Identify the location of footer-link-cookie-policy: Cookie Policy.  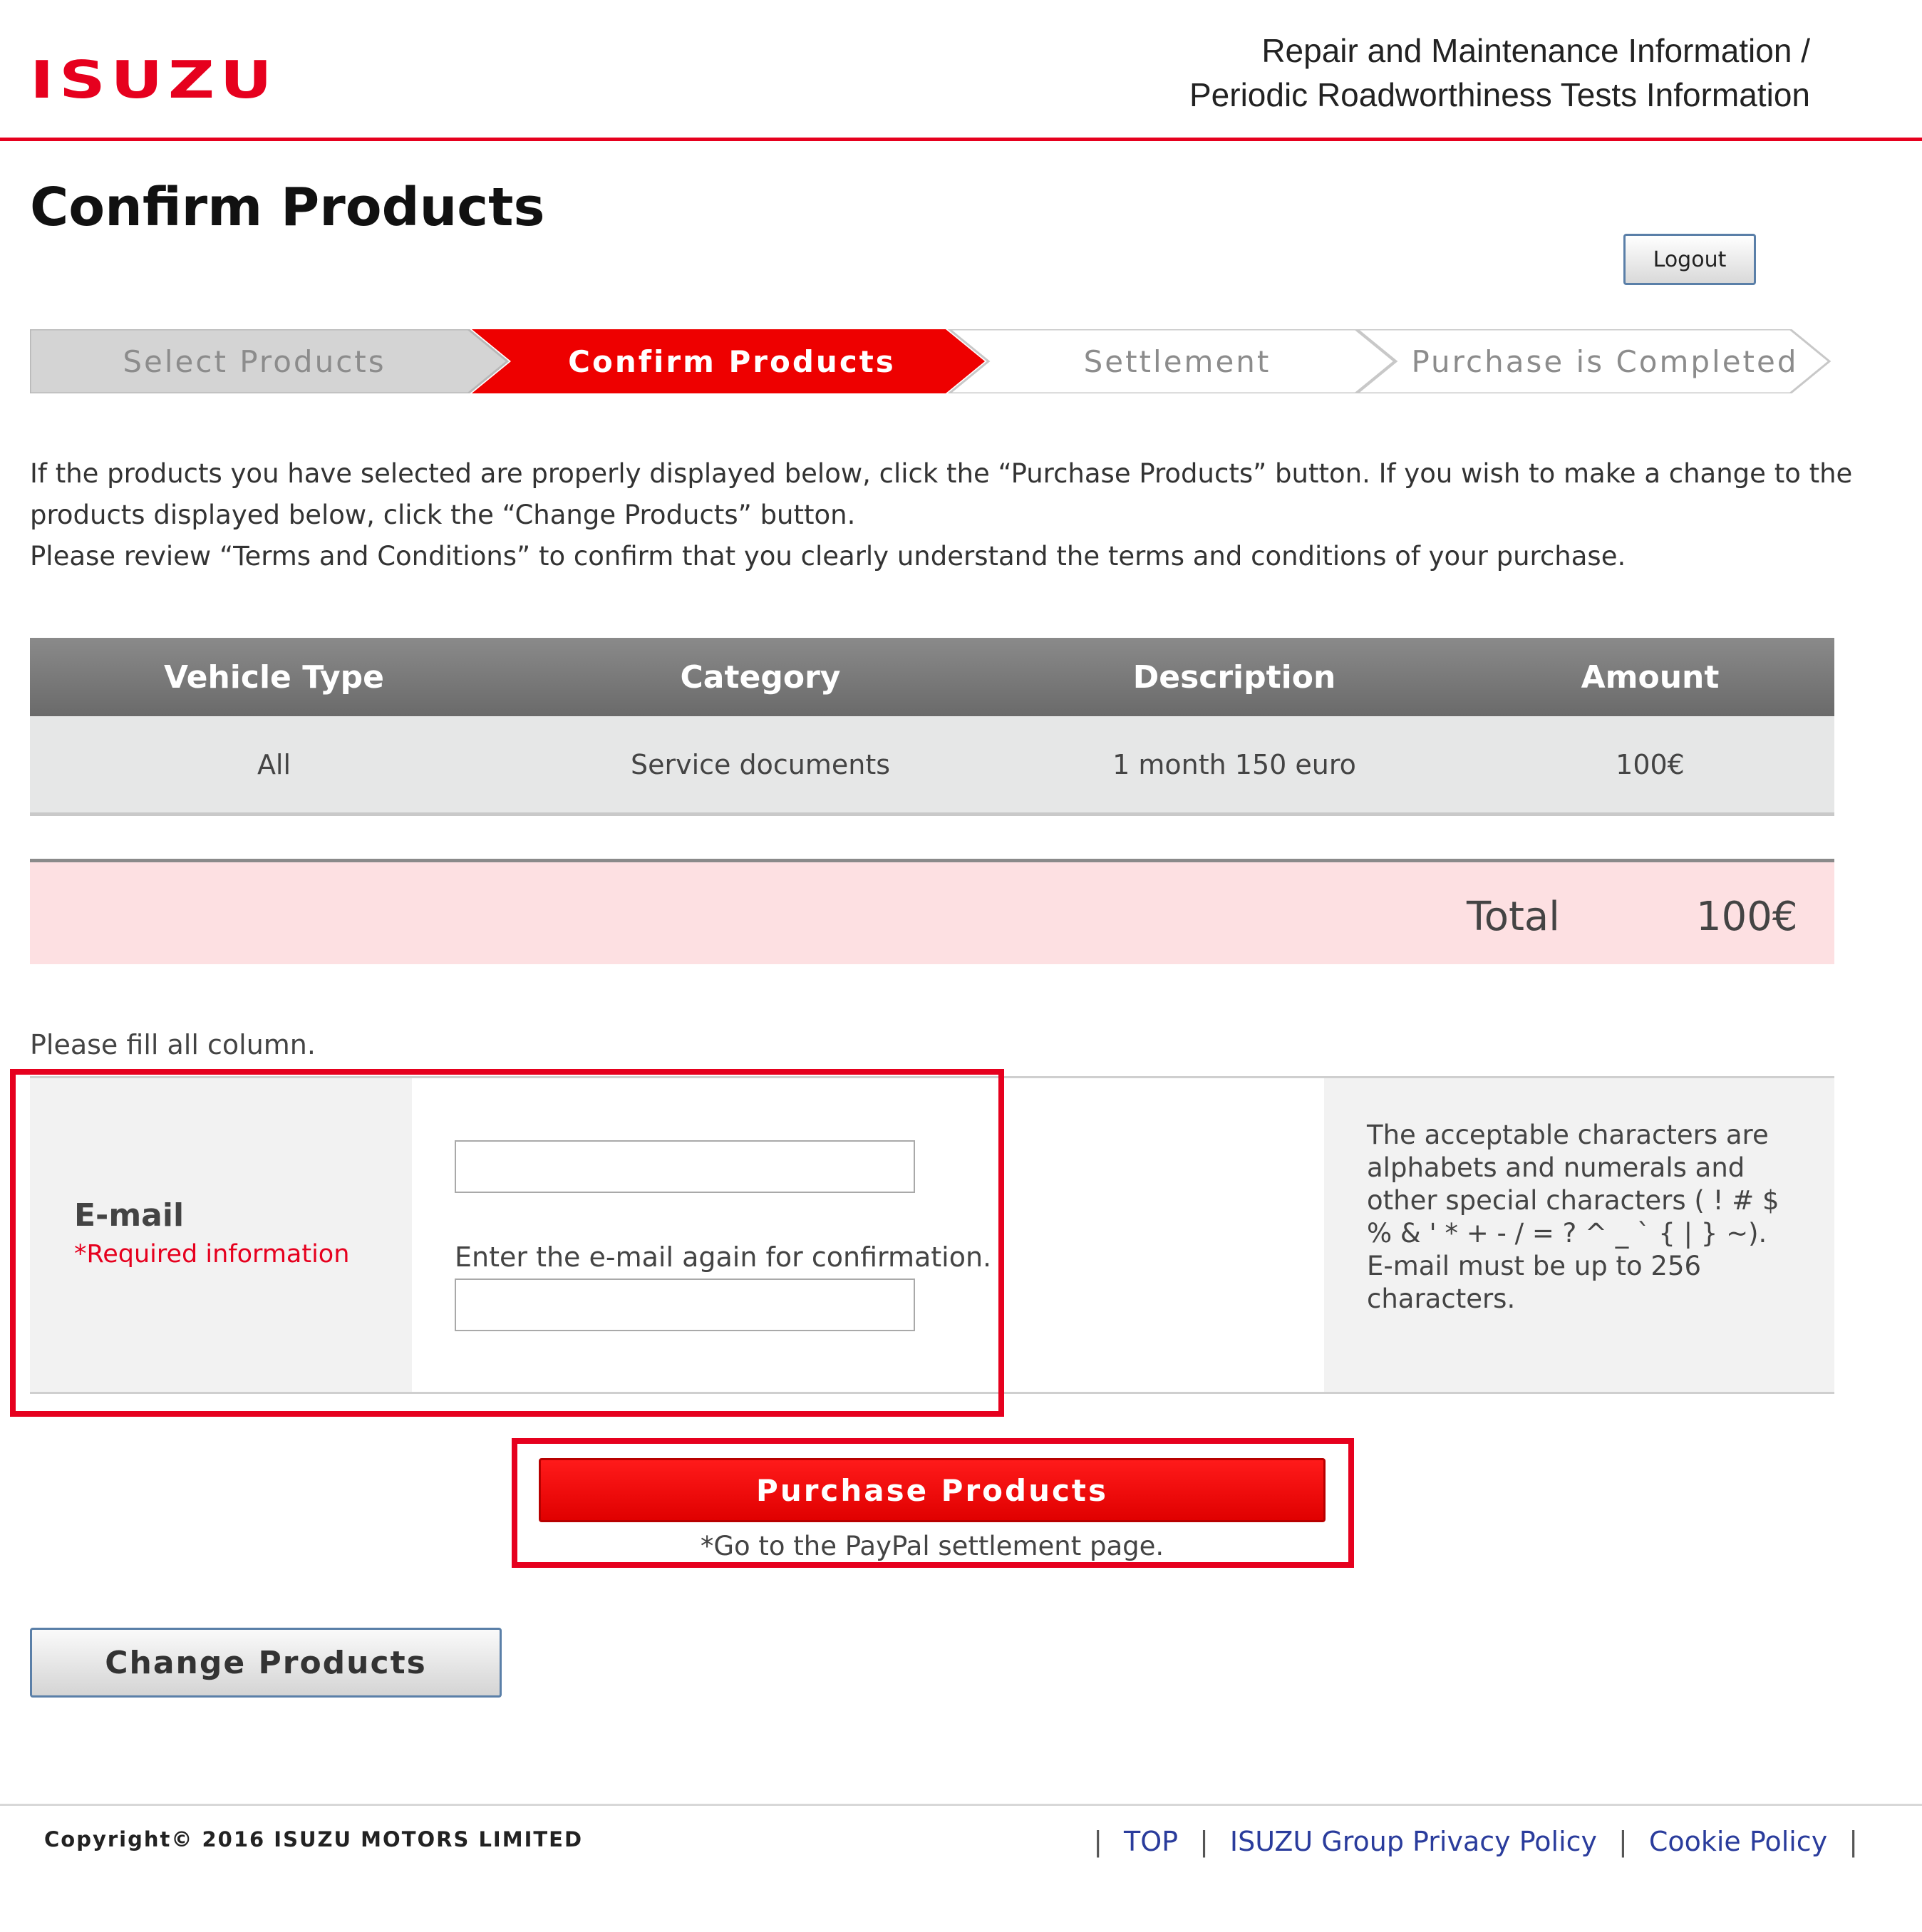
(1738, 1841).